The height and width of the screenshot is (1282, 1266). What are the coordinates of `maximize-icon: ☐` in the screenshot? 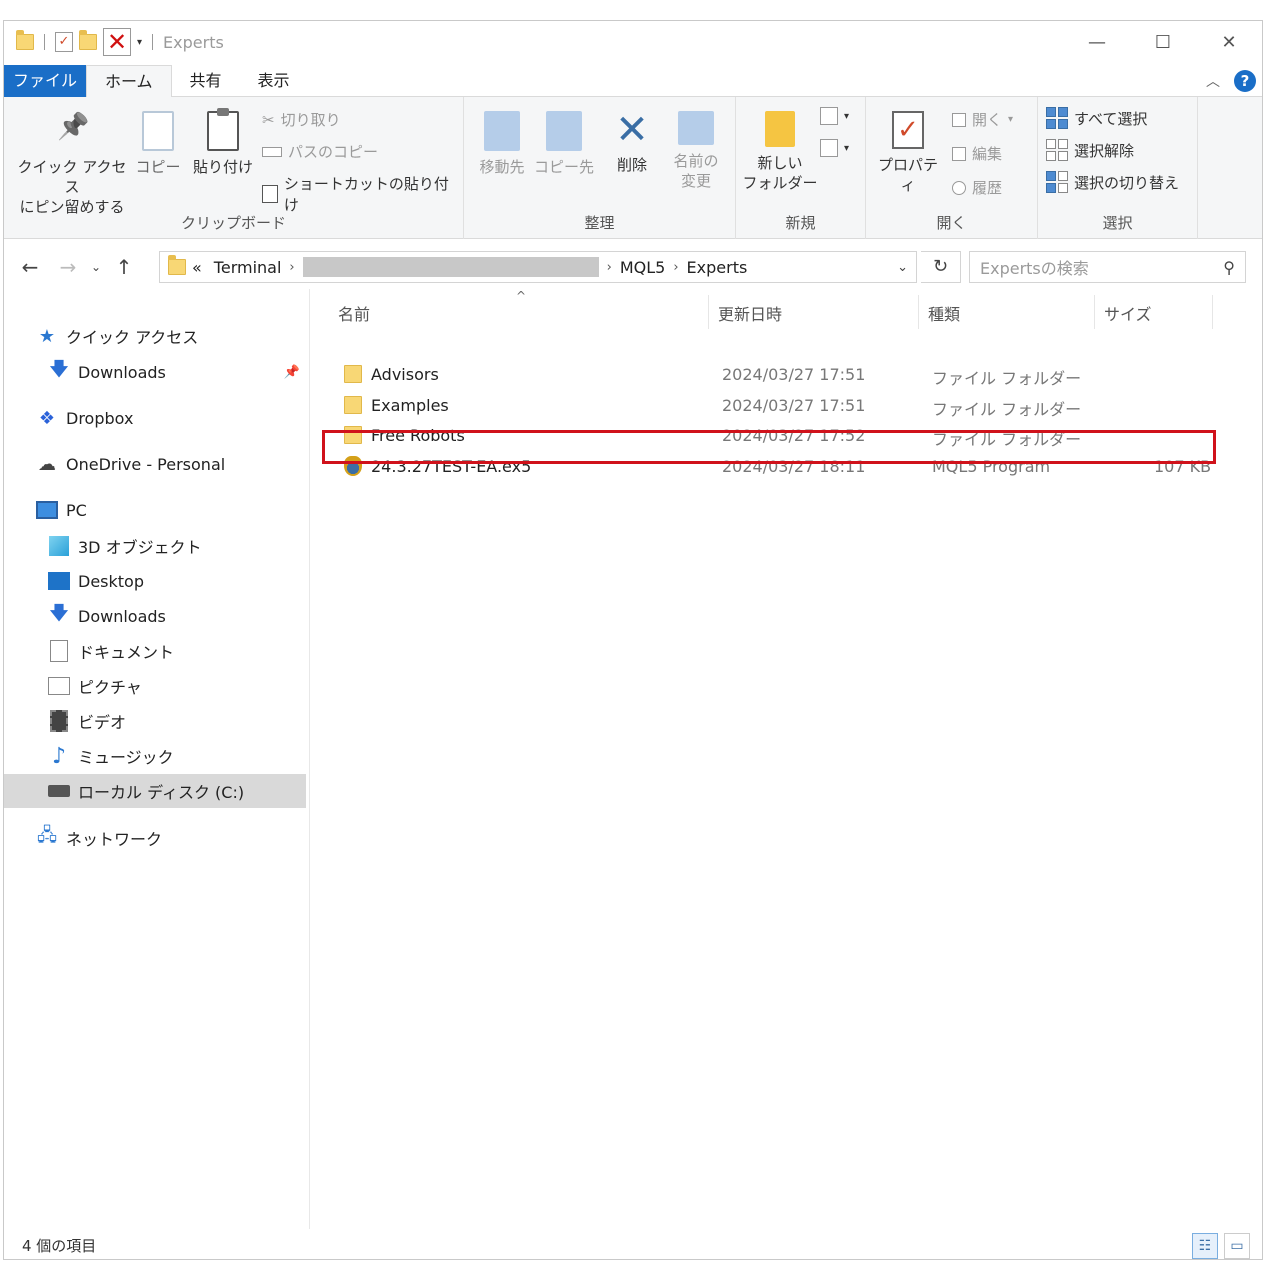 It's located at (1163, 42).